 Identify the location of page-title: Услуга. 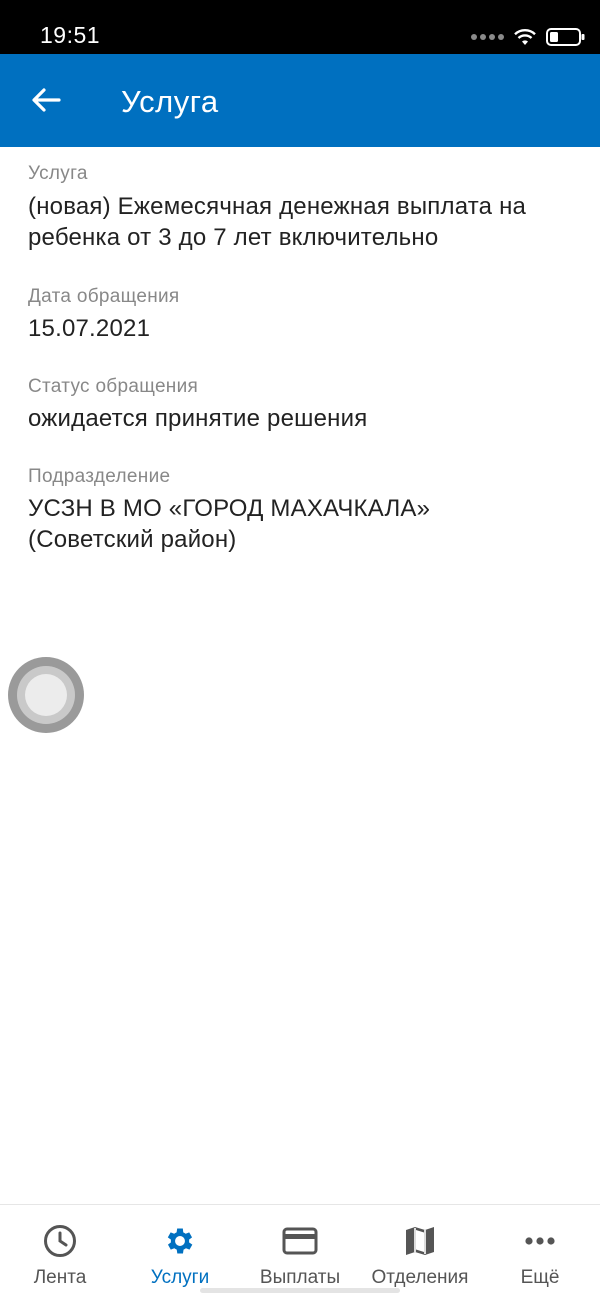
(170, 101).